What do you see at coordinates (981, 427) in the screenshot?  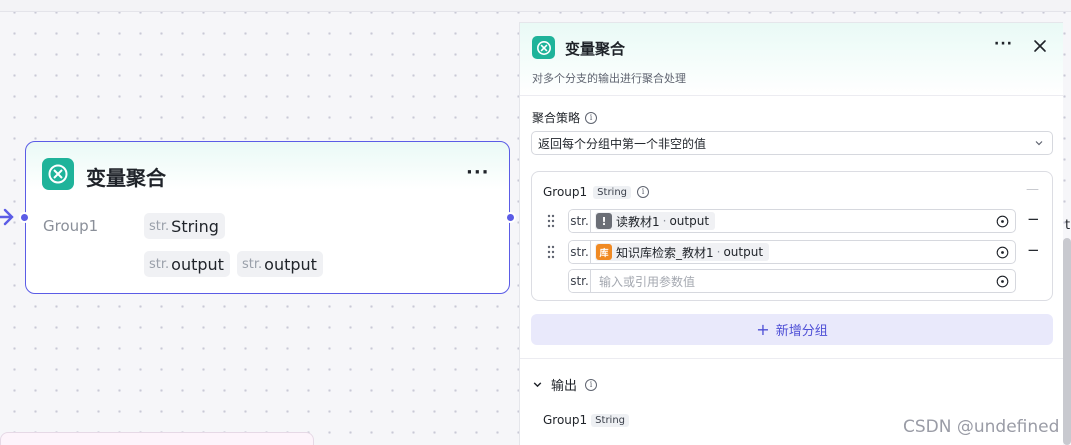 I see `watermark: CSDN @undefined` at bounding box center [981, 427].